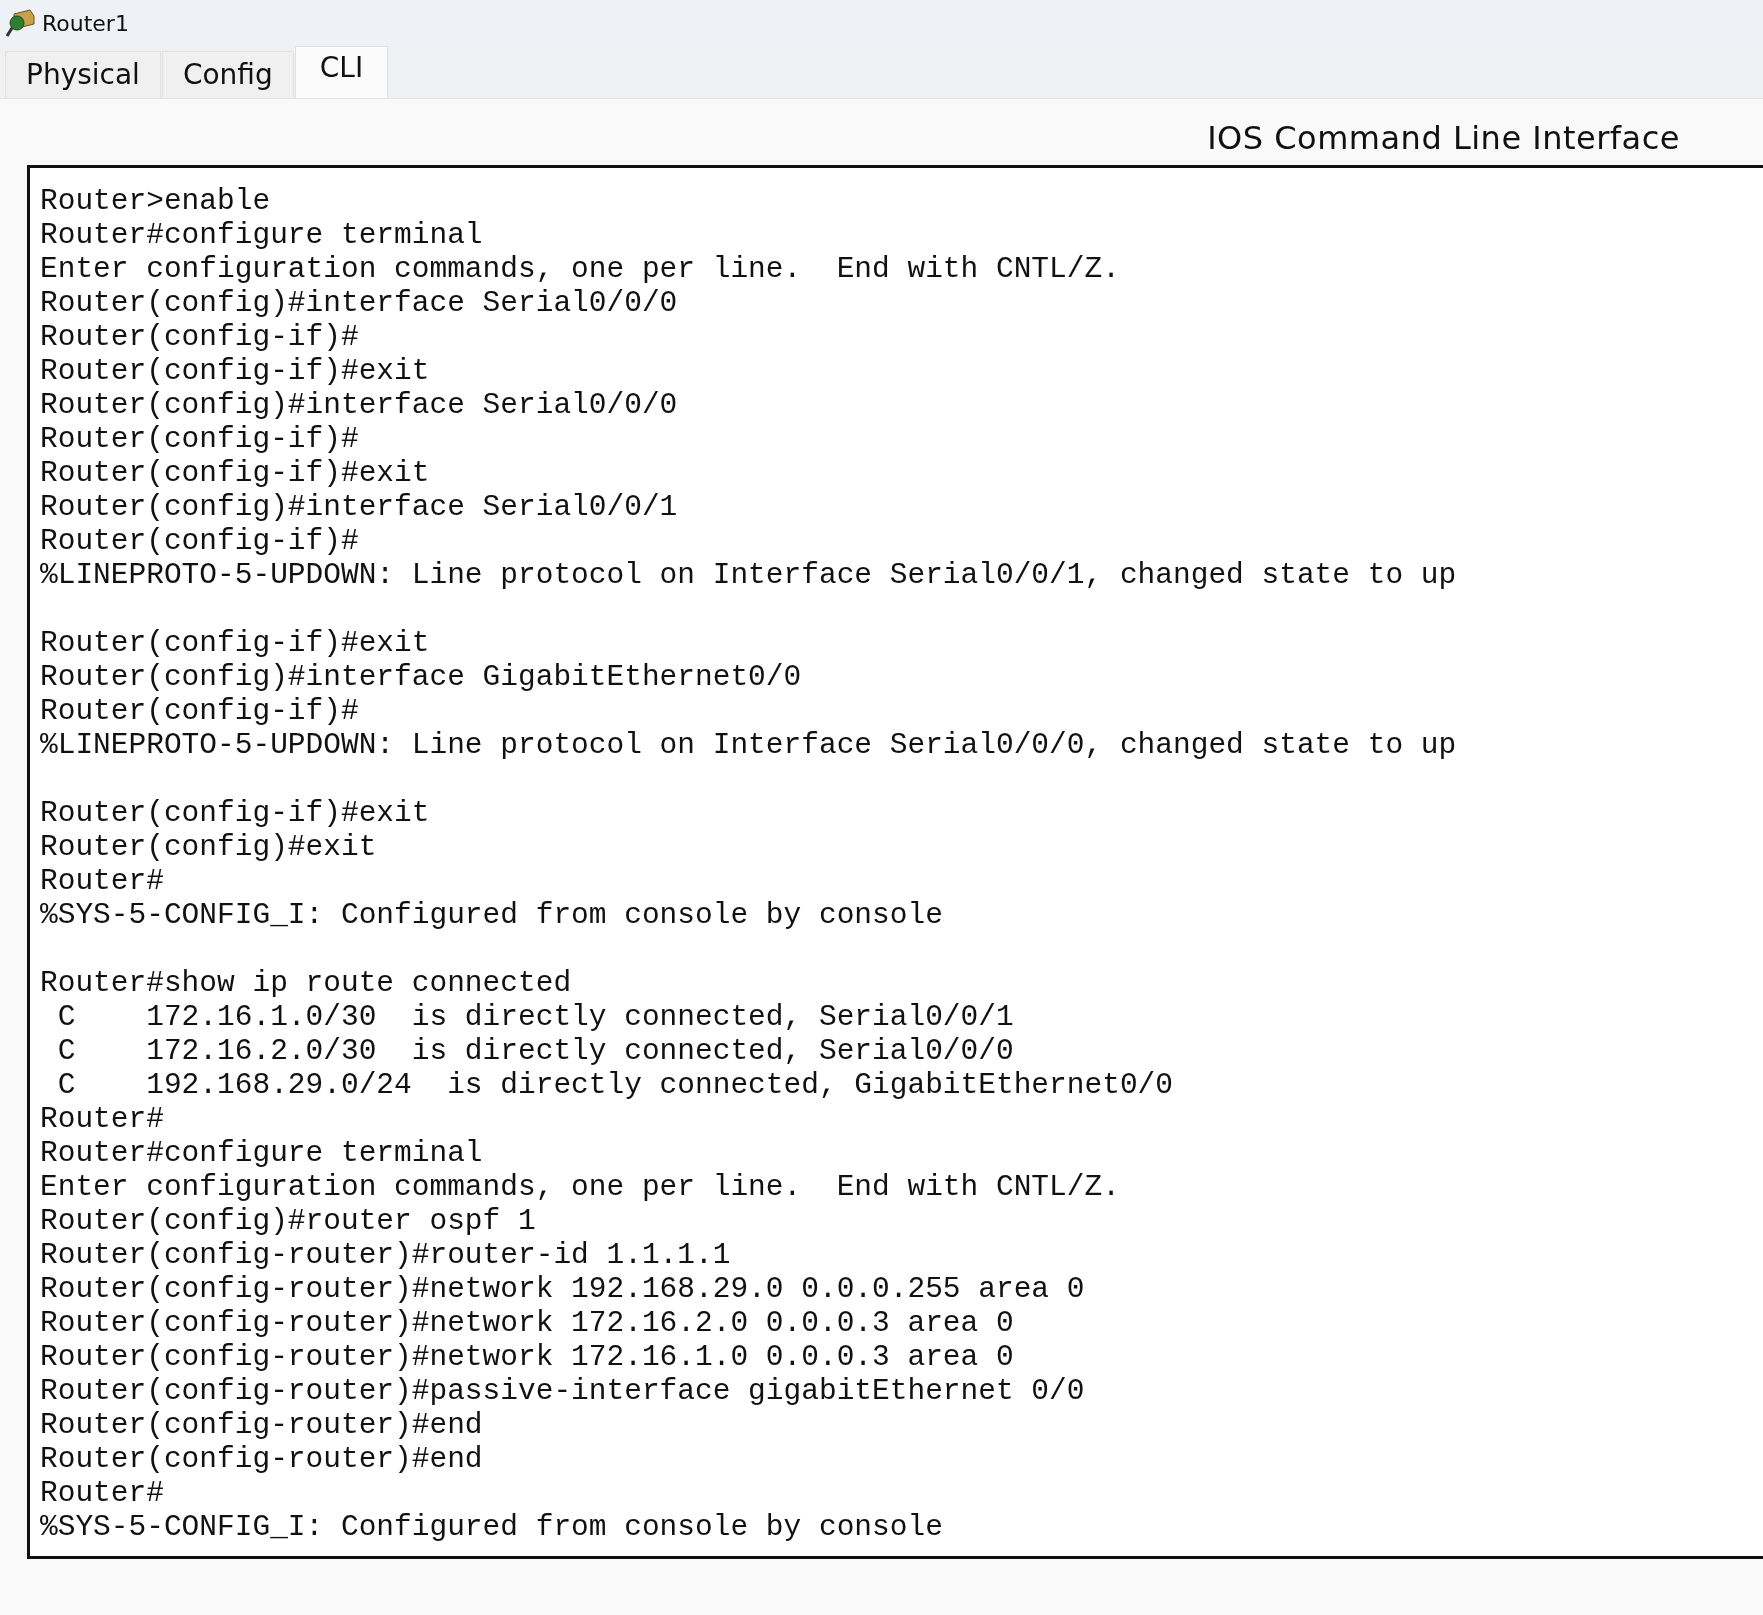 The width and height of the screenshot is (1763, 1615). Describe the element at coordinates (615, 1085) in the screenshot. I see `console-line: C 192.168.29.0/24 is directly connected, GigabitEthernet0/0` at that location.